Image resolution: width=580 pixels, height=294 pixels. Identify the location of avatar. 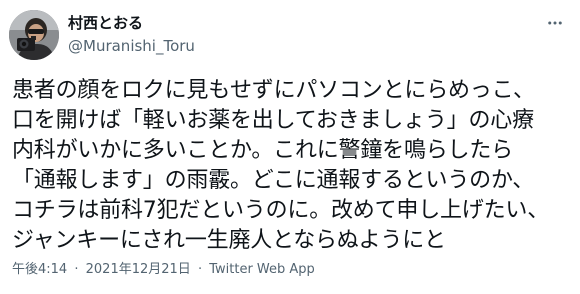
(34, 35).